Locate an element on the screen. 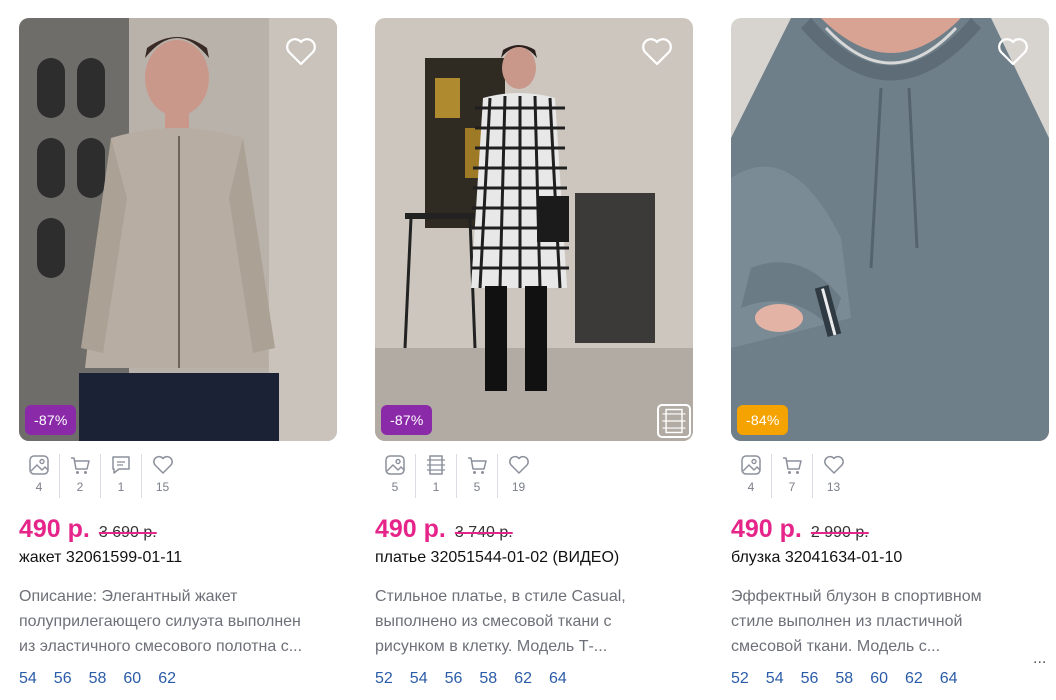 This screenshot has height=700, width=1056. likes-count: 13 is located at coordinates (833, 487).